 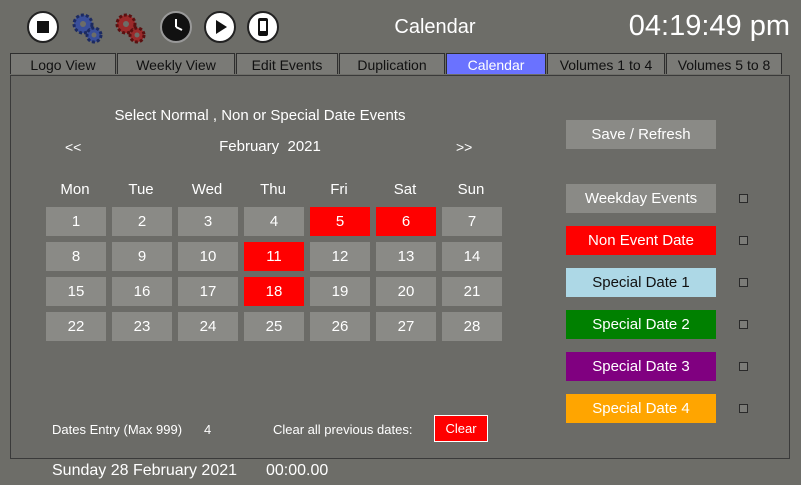 What do you see at coordinates (141, 189) in the screenshot?
I see `weekday-header-tue: Tue` at bounding box center [141, 189].